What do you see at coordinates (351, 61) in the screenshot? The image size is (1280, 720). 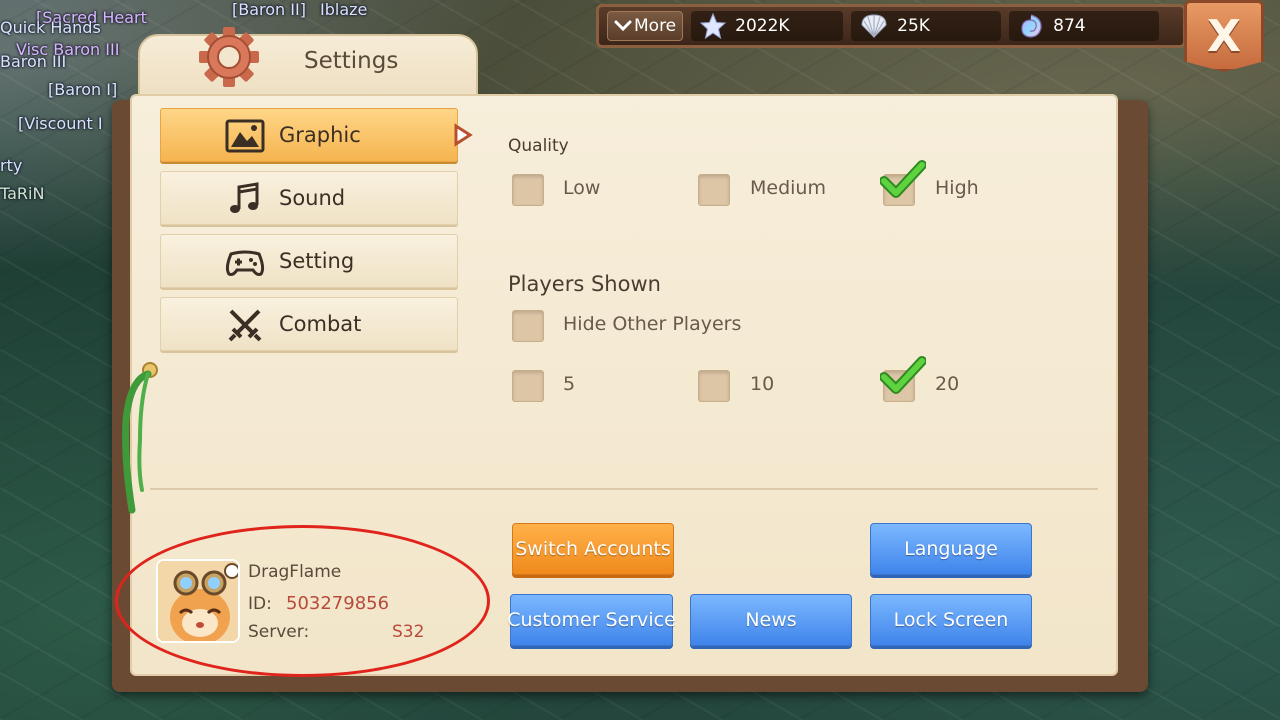 I see `page-title: Settings` at bounding box center [351, 61].